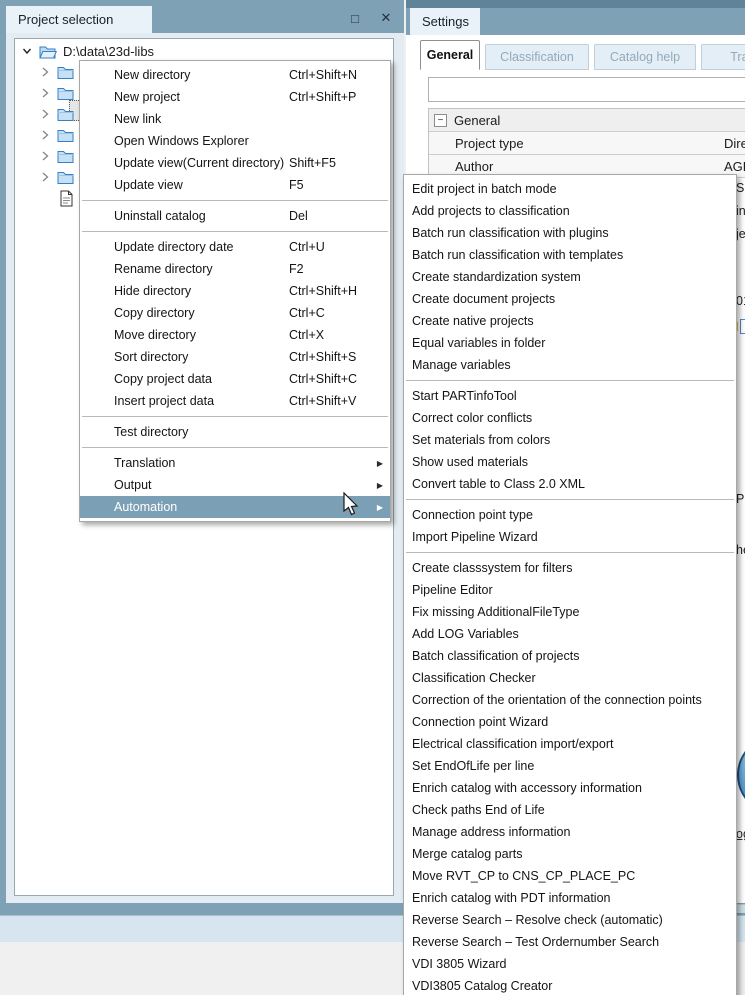  I want to click on menu-item-add-log-variables: Add LOG Variables, so click(570, 634).